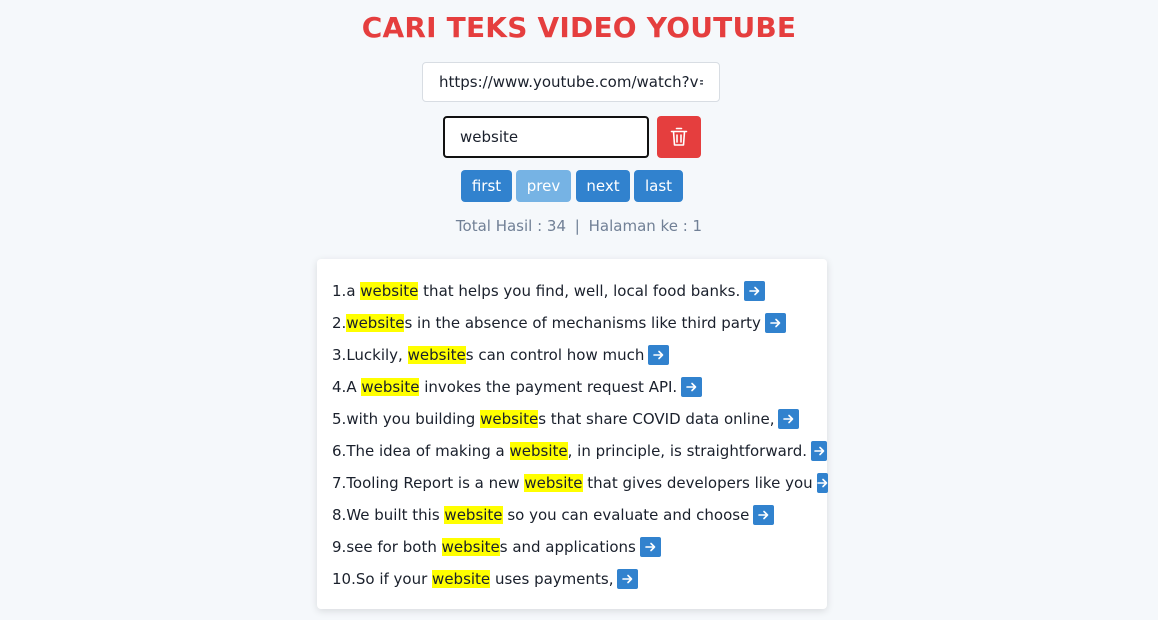 This screenshot has height=620, width=1158. I want to click on result-number: 6., so click(339, 451).